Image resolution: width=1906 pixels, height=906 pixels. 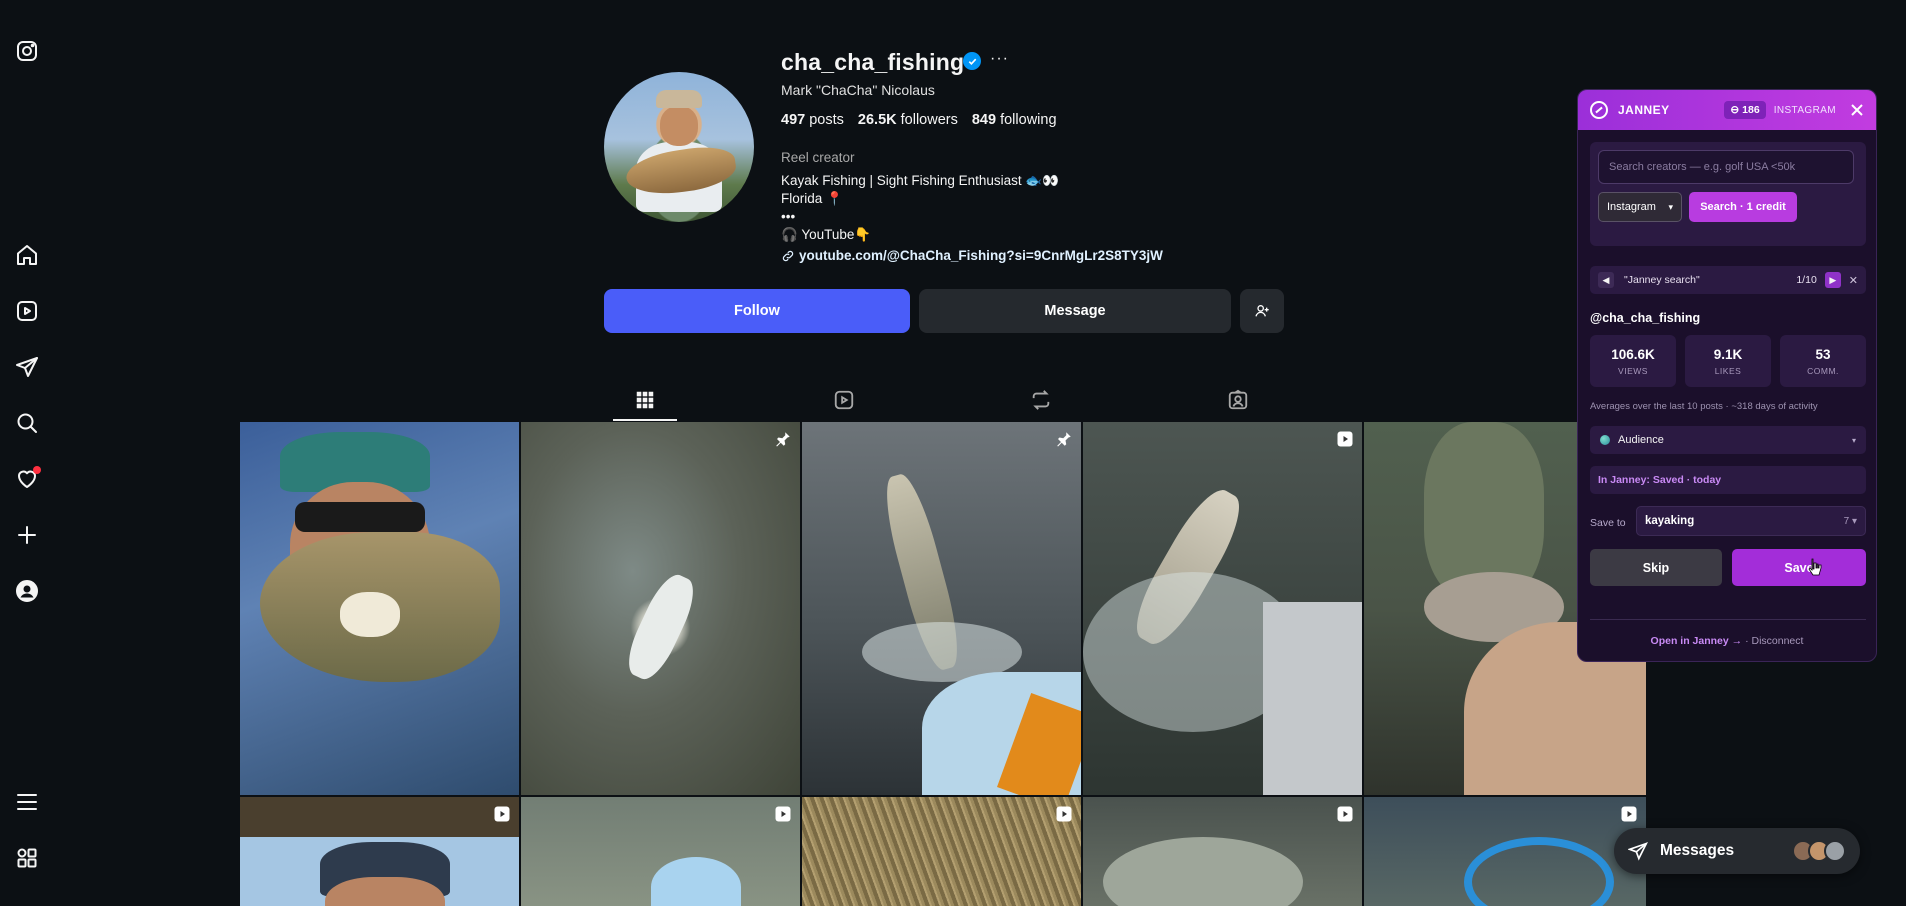 What do you see at coordinates (757, 311) in the screenshot?
I see `follow-button: Follow` at bounding box center [757, 311].